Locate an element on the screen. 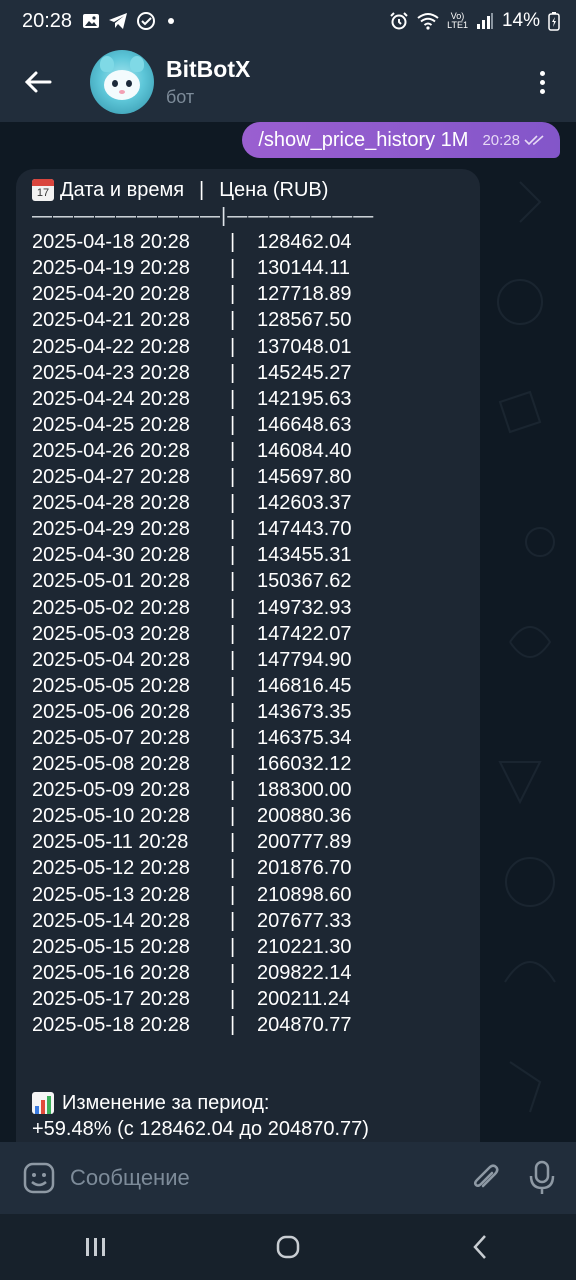 Image resolution: width=576 pixels, height=1280 pixels. chat-header: BitBotX бот is located at coordinates (288, 82).